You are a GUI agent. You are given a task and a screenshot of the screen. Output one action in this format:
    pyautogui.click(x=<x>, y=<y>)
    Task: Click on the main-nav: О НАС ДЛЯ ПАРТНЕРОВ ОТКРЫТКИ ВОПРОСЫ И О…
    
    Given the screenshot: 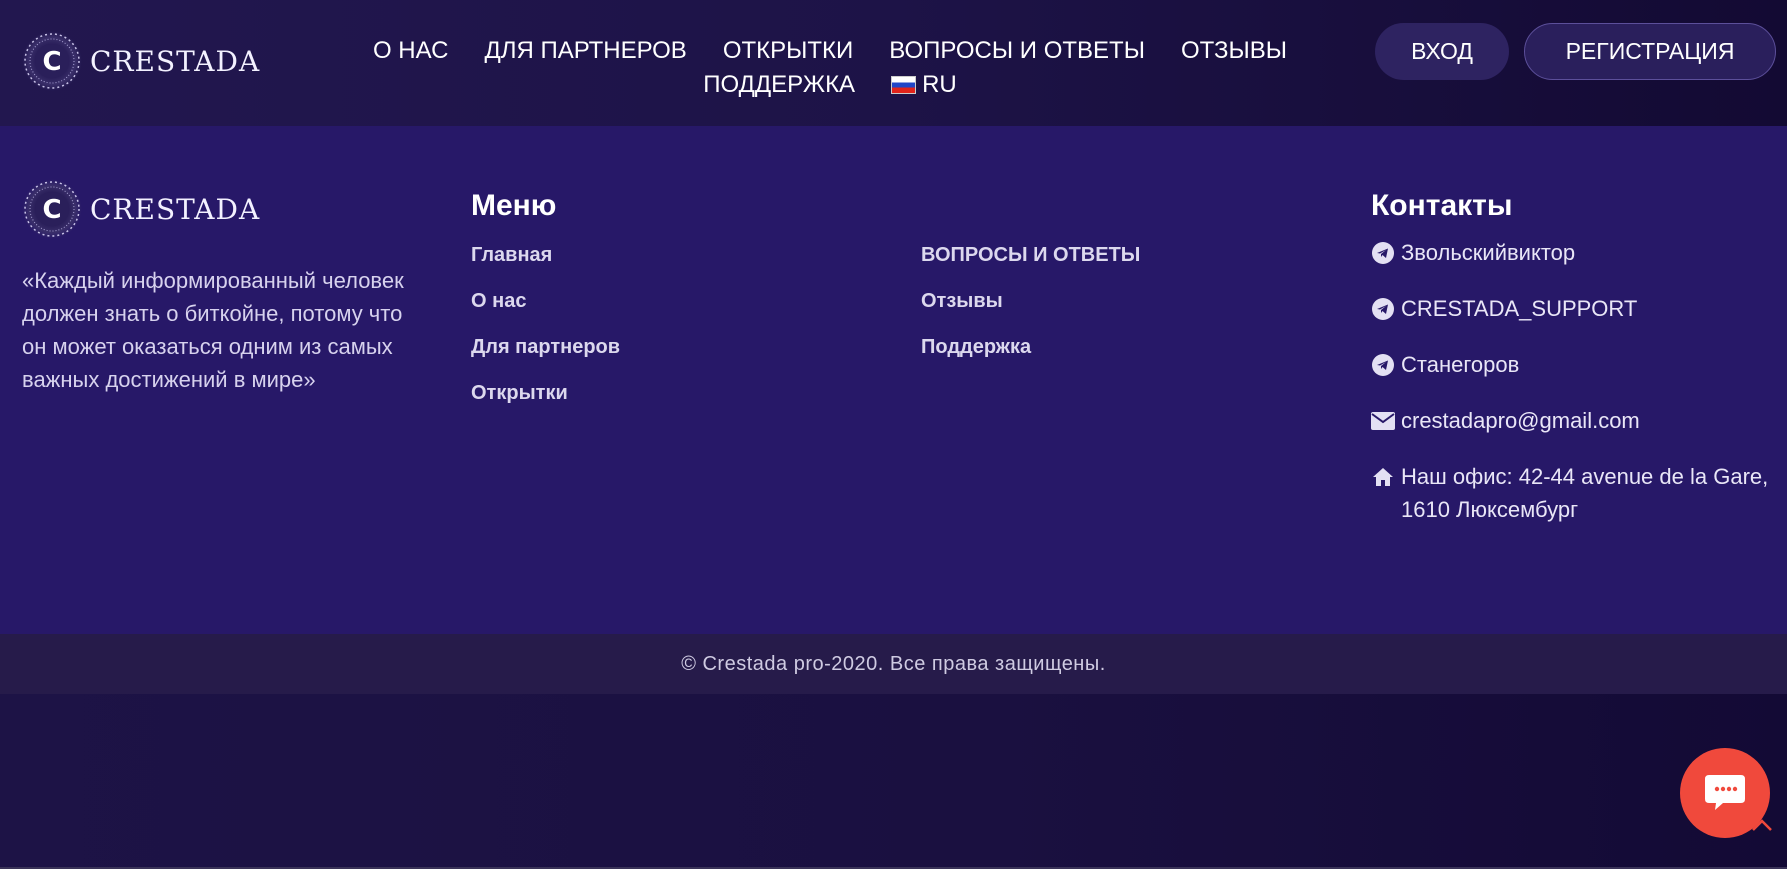 What is the action you would take?
    pyautogui.click(x=830, y=68)
    